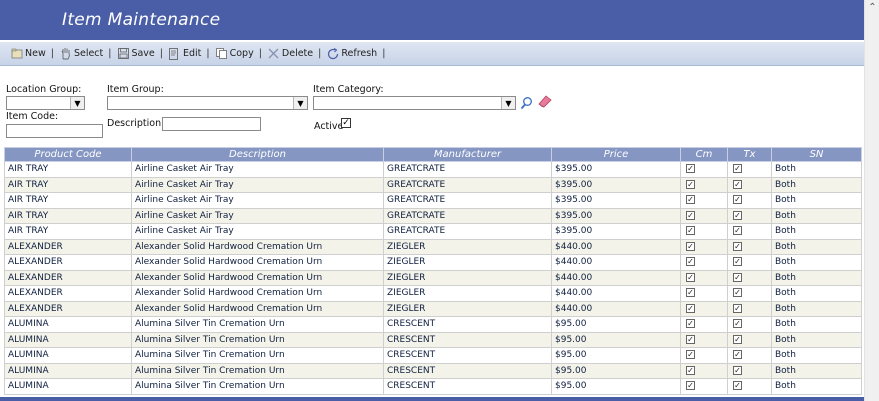 The width and height of the screenshot is (879, 401). I want to click on vertical-scrollbar: ⌃, so click(871, 200).